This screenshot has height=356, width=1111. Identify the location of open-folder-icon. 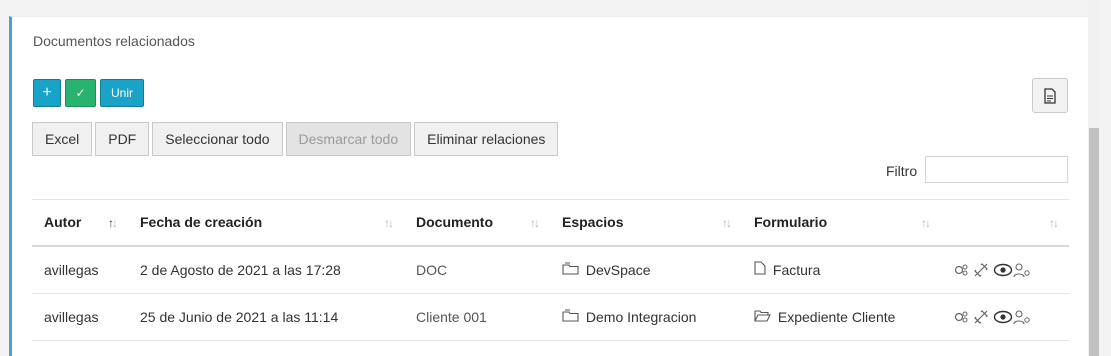
(762, 317).